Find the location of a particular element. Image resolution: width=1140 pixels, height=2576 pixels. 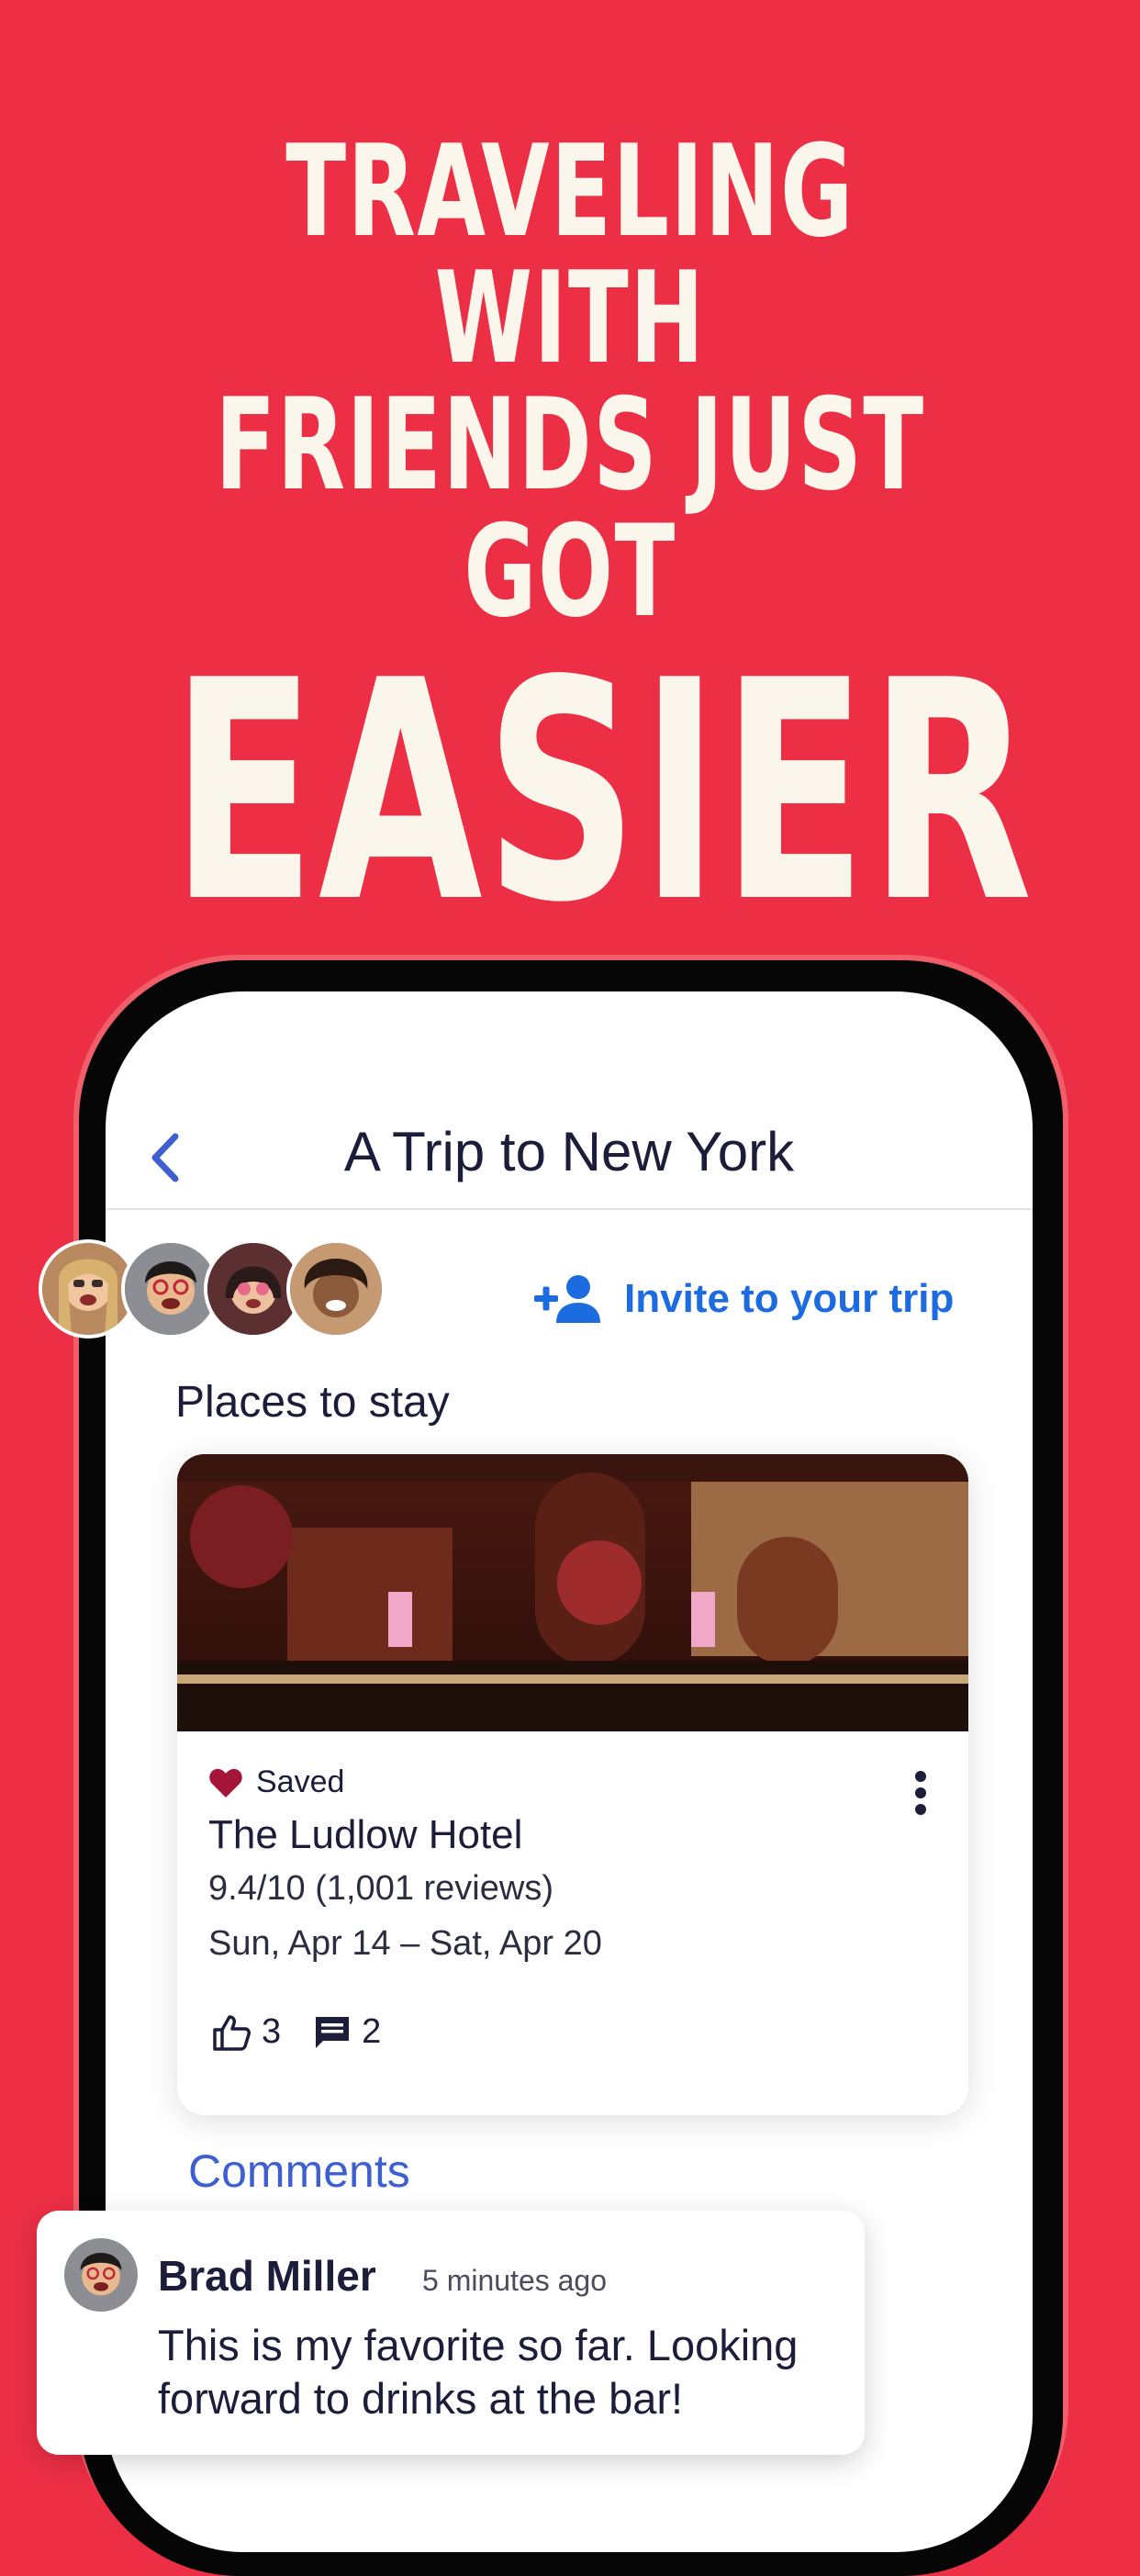

like-count: 3 is located at coordinates (272, 2031).